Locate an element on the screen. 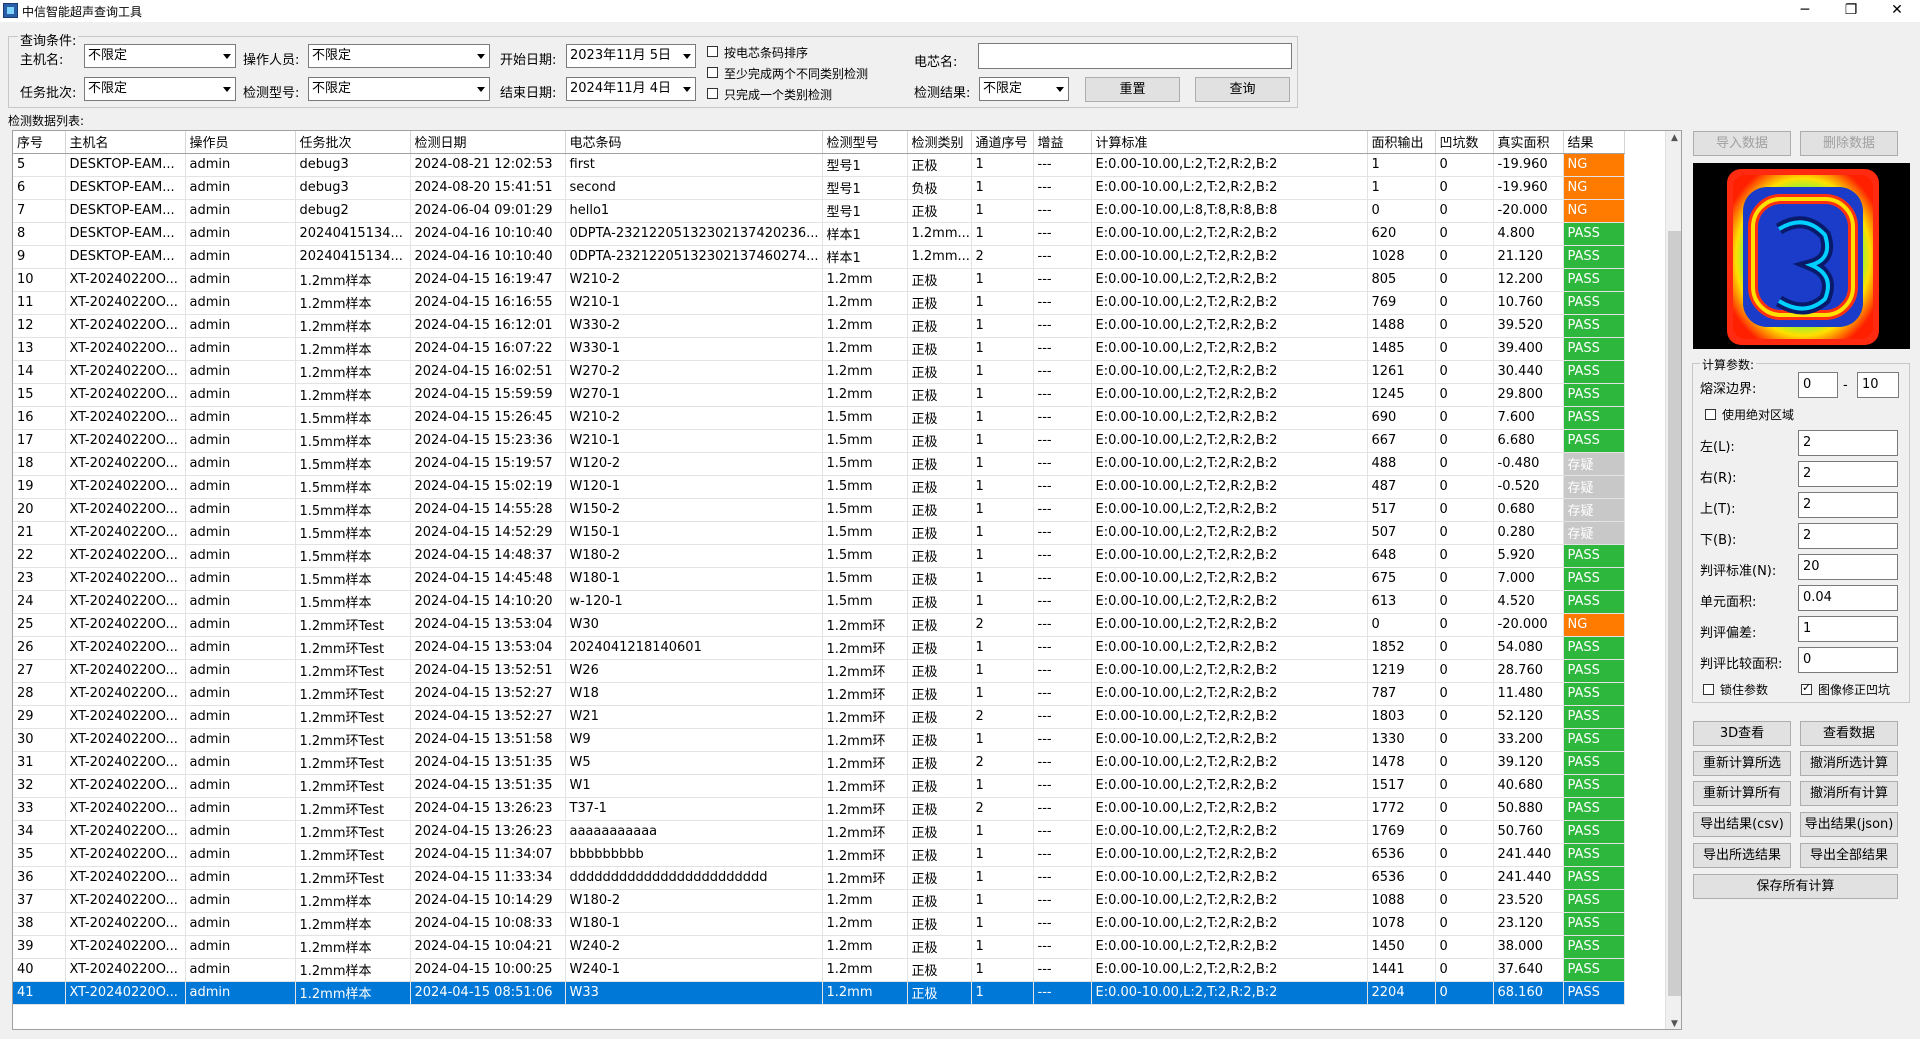  view-data-button: 查看数据 is located at coordinates (1849, 733).